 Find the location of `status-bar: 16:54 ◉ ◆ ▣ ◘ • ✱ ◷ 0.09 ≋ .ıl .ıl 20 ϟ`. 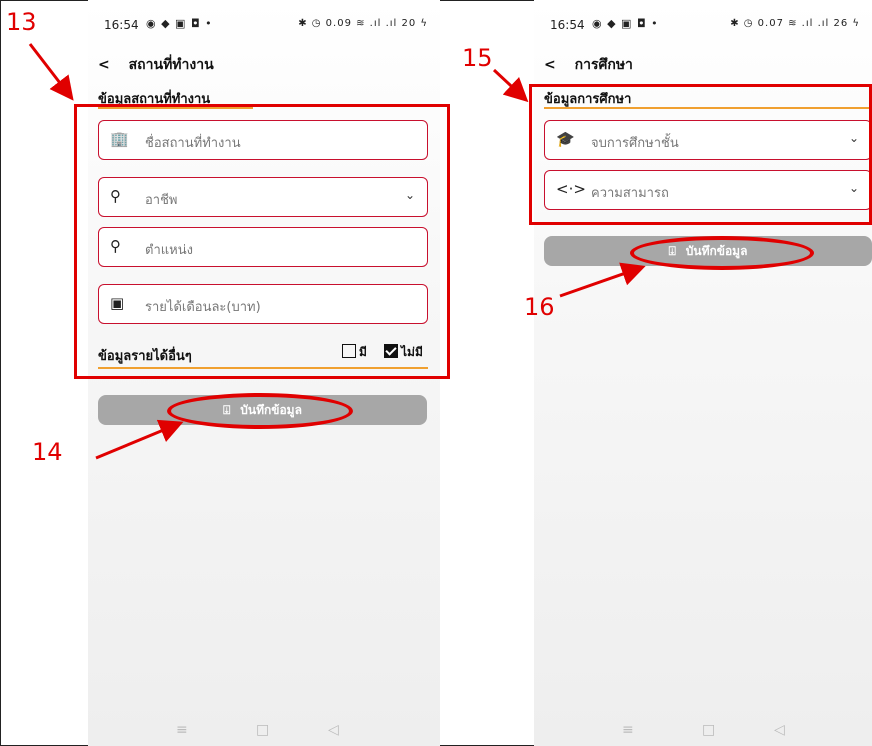

status-bar: 16:54 ◉ ◆ ▣ ◘ • ✱ ◷ 0.09 ≋ .ıl .ıl 20 ϟ is located at coordinates (264, 26).